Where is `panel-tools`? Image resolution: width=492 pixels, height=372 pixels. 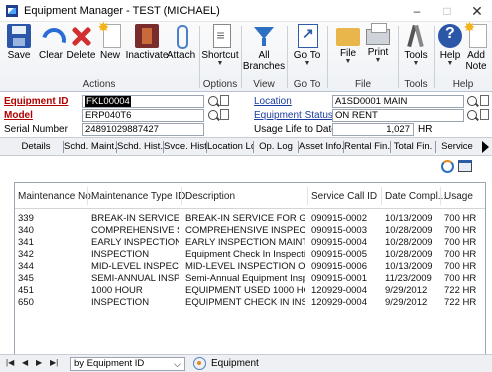
panel-tools is located at coordinates (456, 166).